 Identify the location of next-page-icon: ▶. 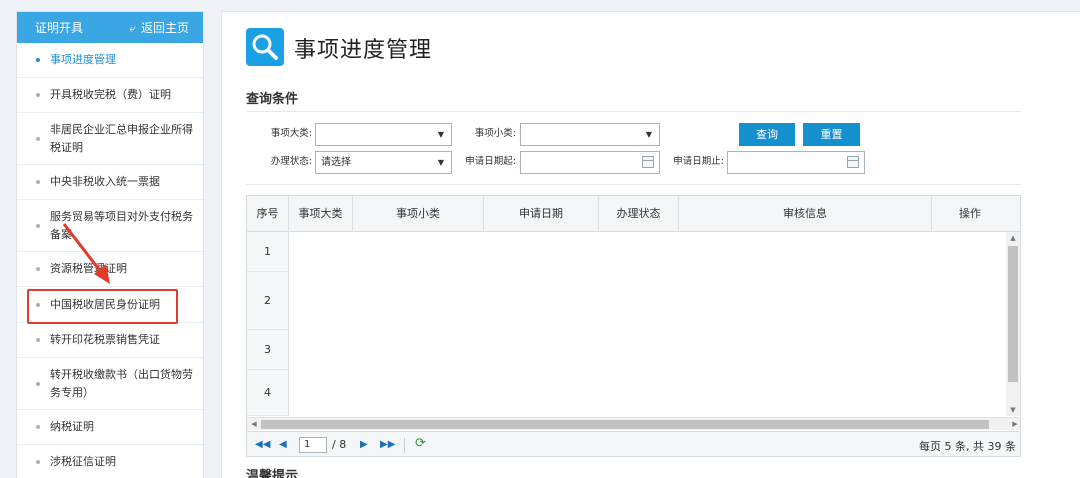
(364, 445).